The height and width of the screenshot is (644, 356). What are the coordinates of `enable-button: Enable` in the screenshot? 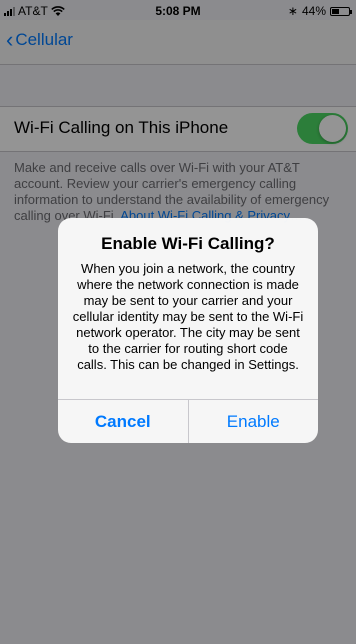 It's located at (254, 421).